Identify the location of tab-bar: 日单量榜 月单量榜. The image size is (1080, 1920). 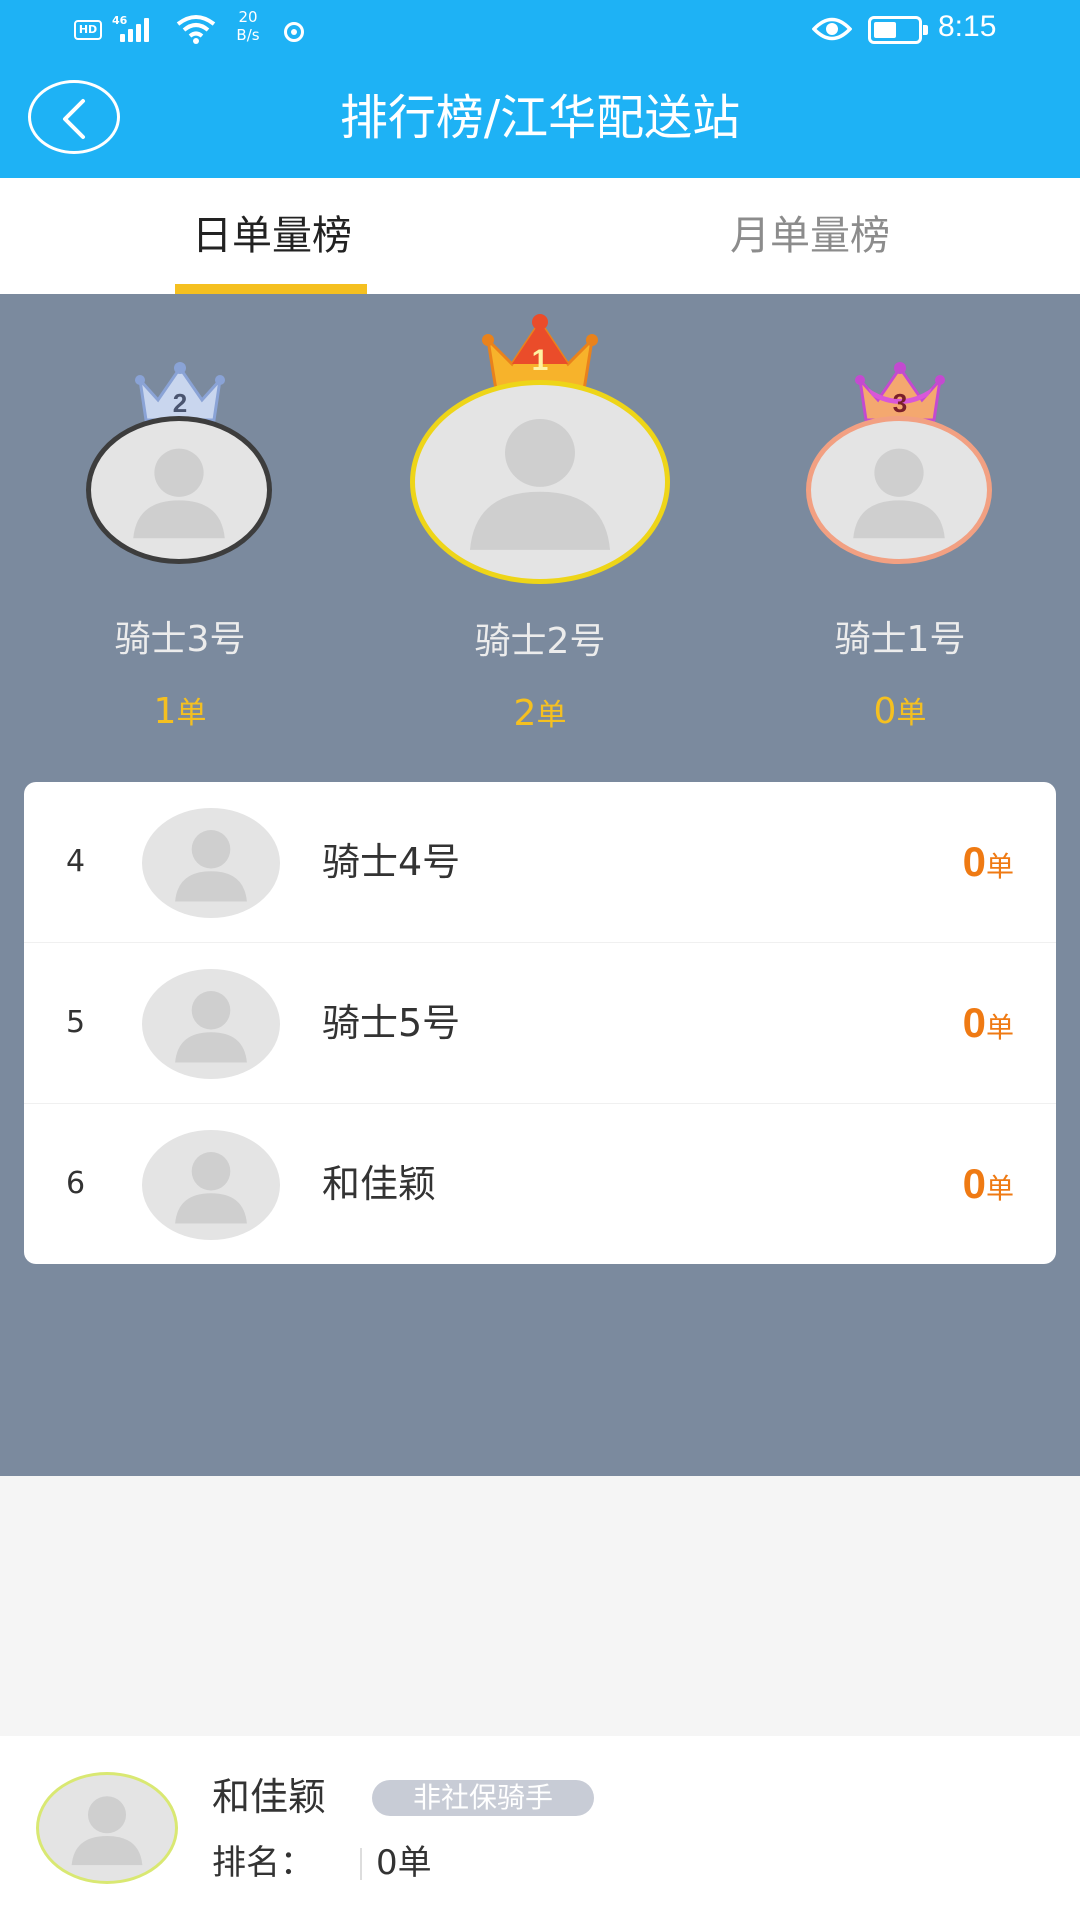
(540, 236).